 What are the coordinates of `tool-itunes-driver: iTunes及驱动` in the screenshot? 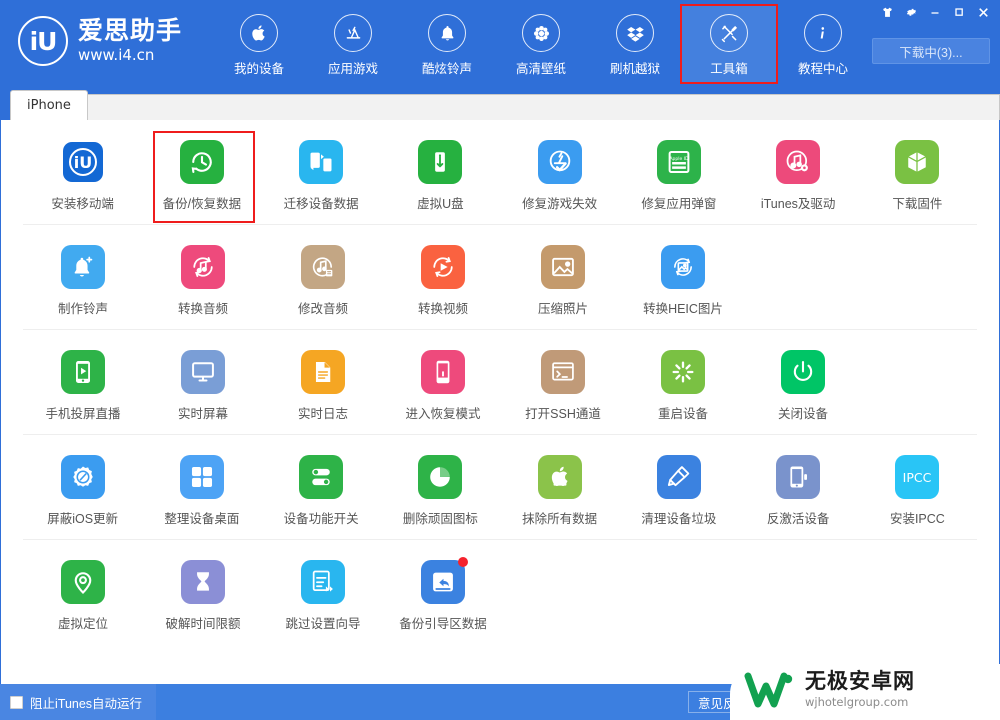 It's located at (798, 175).